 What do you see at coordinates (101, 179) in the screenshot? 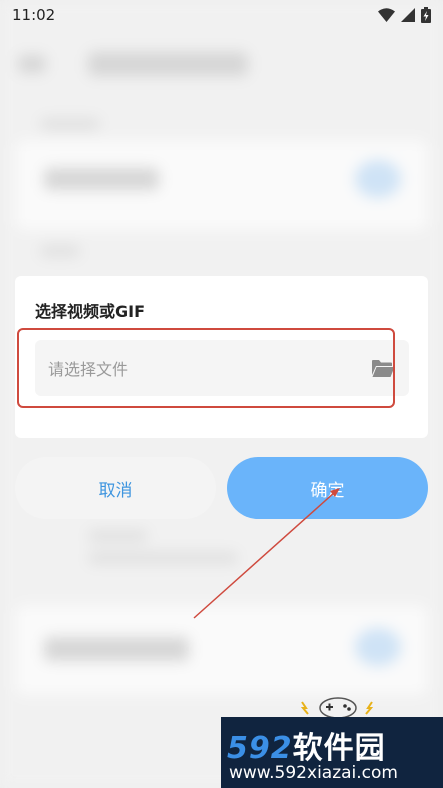
I see `bg-card-1-text` at bounding box center [101, 179].